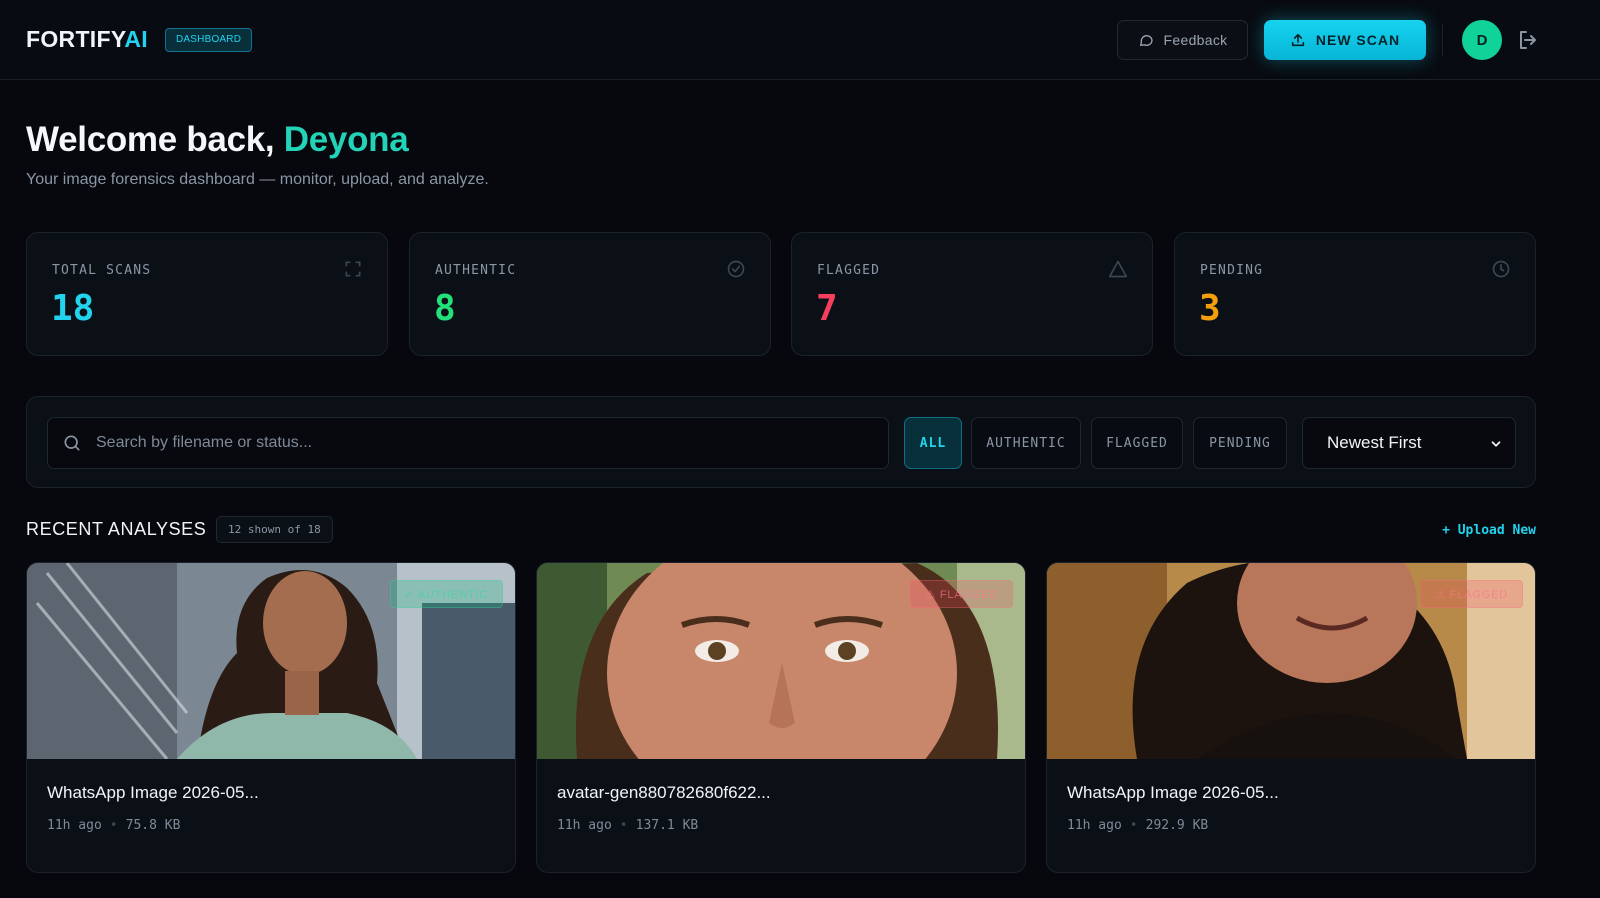  What do you see at coordinates (1137, 443) in the screenshot?
I see `filter-flagged-button: FLAGGED` at bounding box center [1137, 443].